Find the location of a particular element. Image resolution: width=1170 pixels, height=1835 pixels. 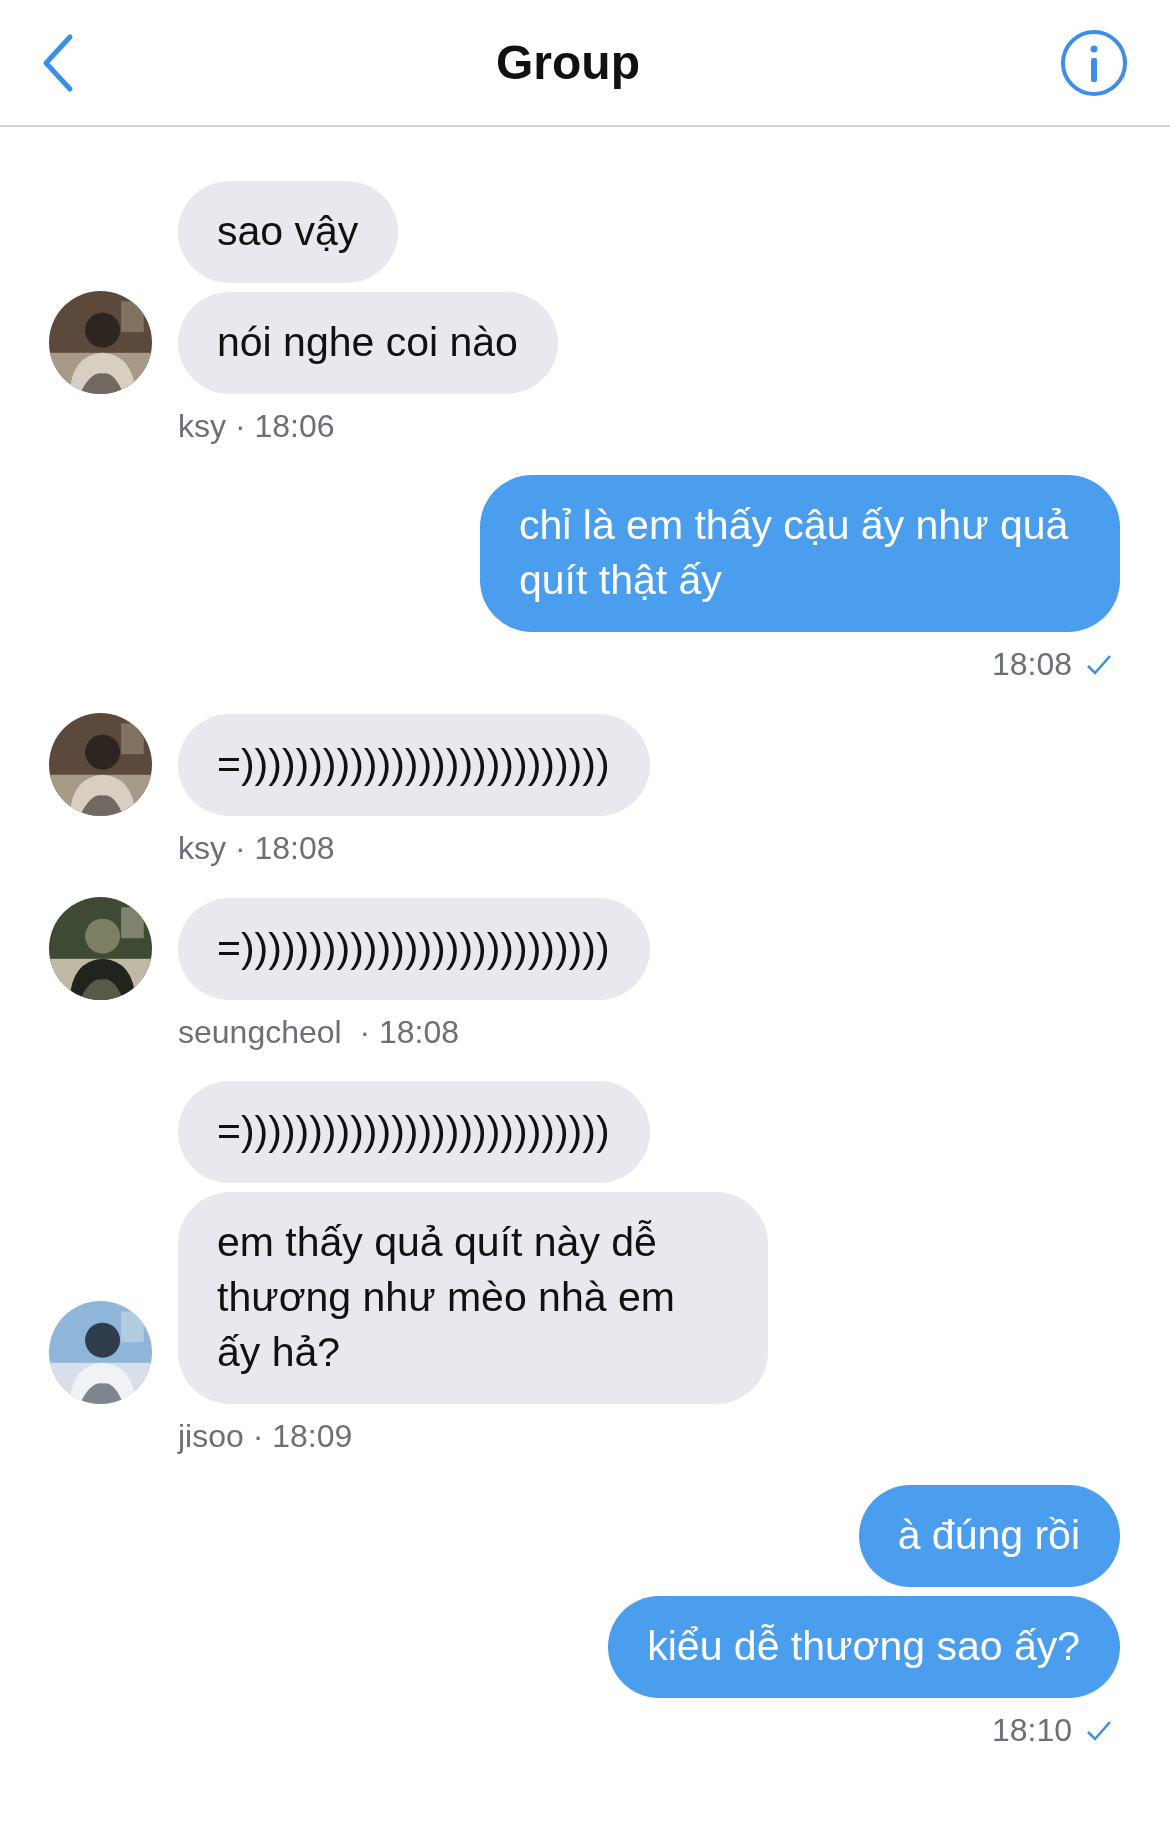

message-bubble: nói nghe coi nào is located at coordinates (368, 343).